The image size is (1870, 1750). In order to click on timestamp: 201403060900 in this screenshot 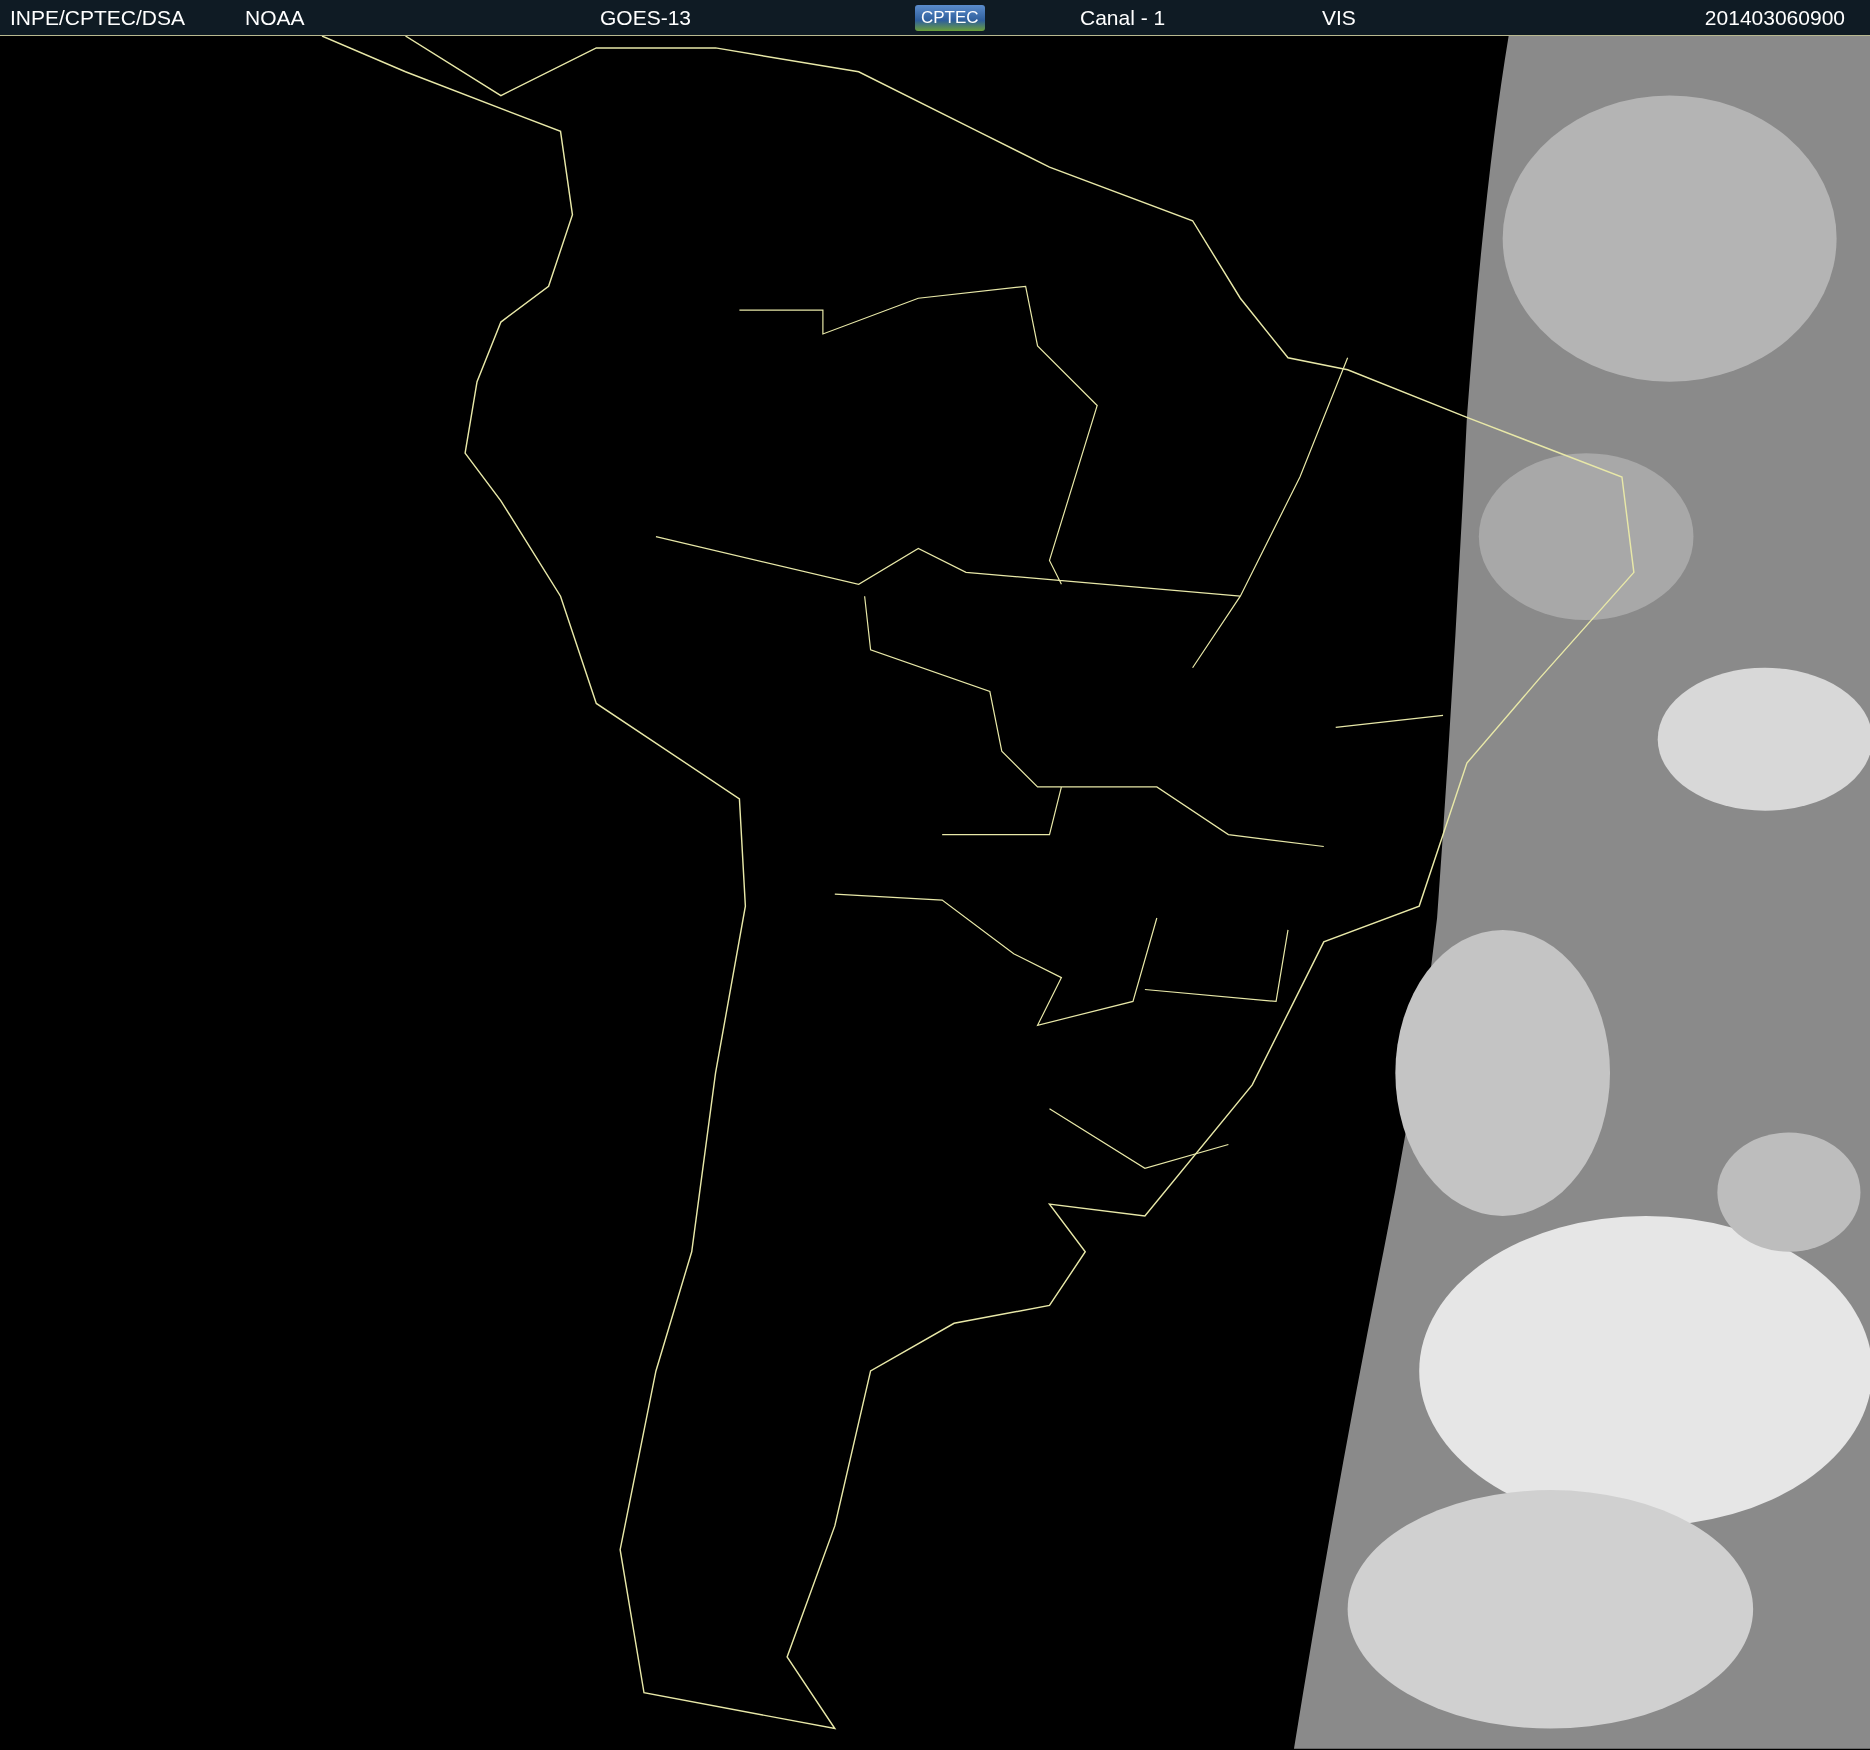, I will do `click(1774, 17)`.